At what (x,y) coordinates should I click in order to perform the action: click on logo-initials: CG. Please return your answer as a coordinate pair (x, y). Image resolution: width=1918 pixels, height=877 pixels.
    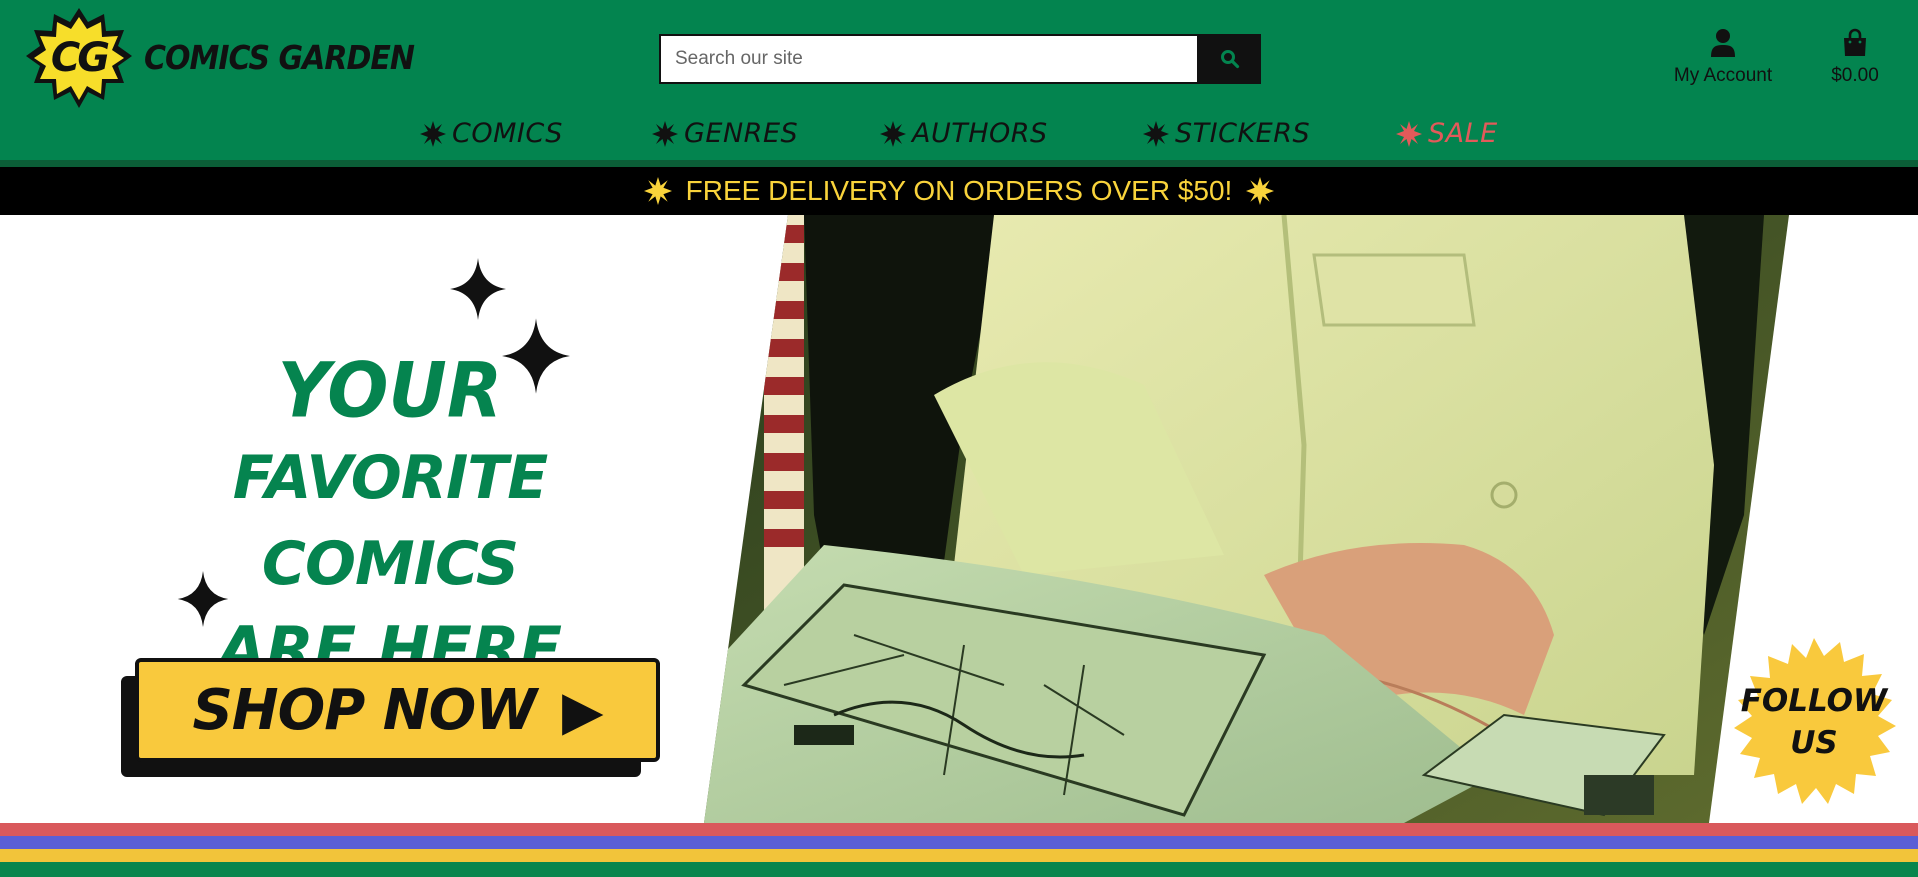
    Looking at the image, I should click on (80, 58).